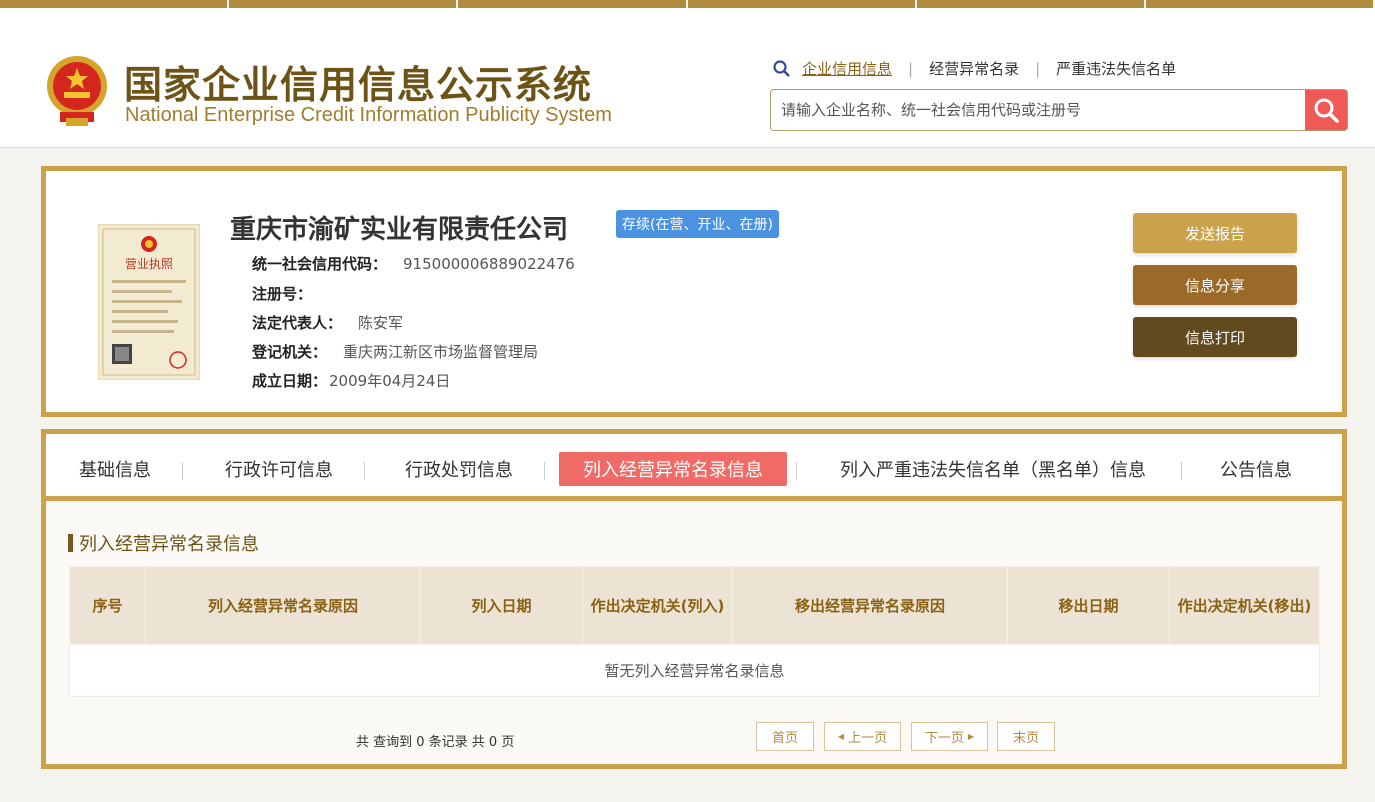 This screenshot has height=802, width=1375. What do you see at coordinates (169, 544) in the screenshot?
I see `section-title-text: 列入经营异常名录信息` at bounding box center [169, 544].